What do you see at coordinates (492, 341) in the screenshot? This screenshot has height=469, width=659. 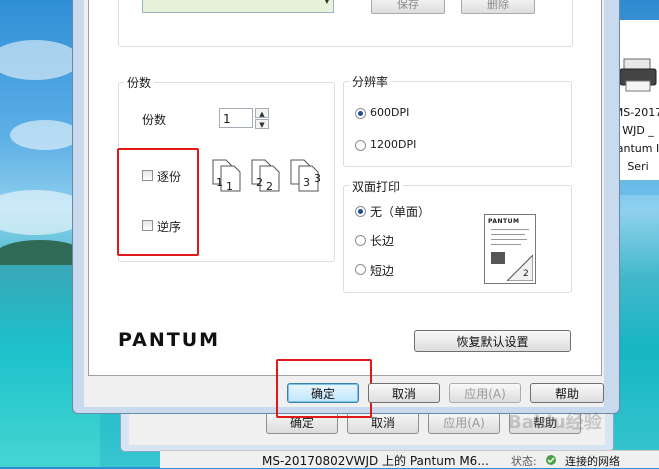 I see `restore-defaults-button: 恢复默认设置` at bounding box center [492, 341].